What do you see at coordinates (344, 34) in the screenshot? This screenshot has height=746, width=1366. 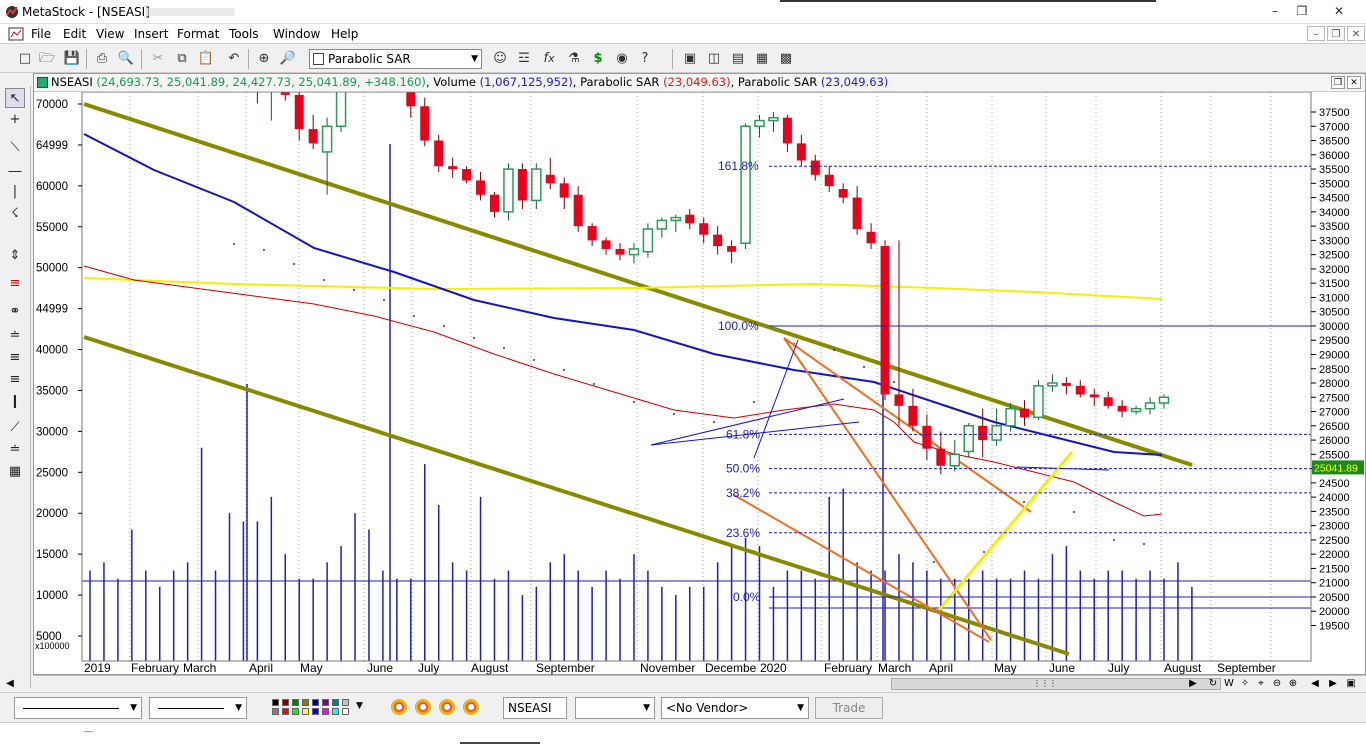 I see `menu-help: Help` at bounding box center [344, 34].